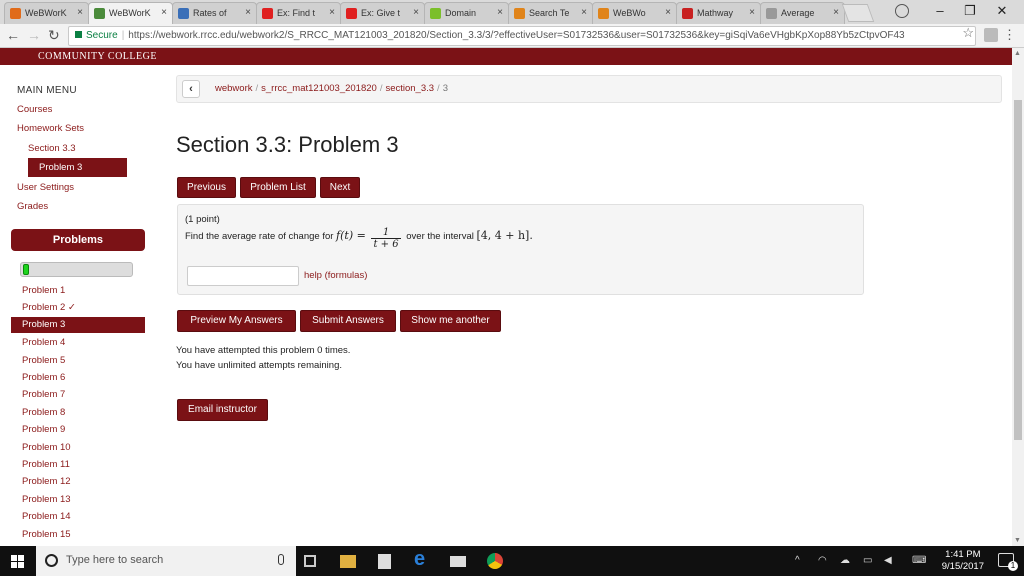 Image resolution: width=1024 pixels, height=576 pixels. Describe the element at coordinates (386, 244) in the screenshot. I see `fraction-denominator: t + 6` at that location.